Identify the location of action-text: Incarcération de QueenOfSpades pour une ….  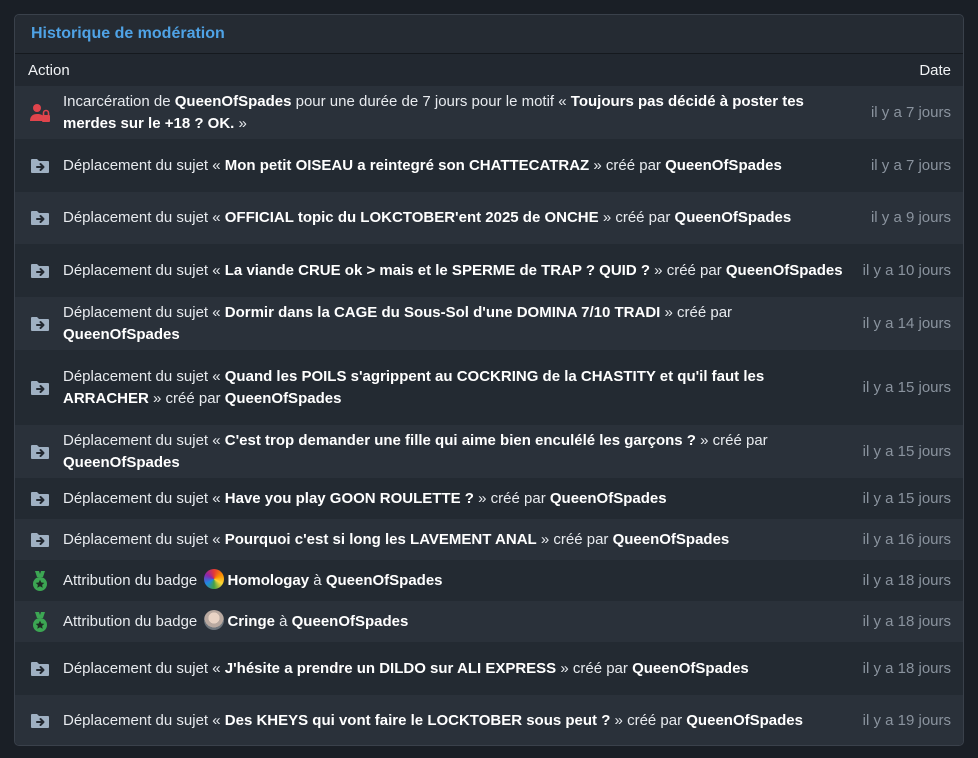
(461, 113).